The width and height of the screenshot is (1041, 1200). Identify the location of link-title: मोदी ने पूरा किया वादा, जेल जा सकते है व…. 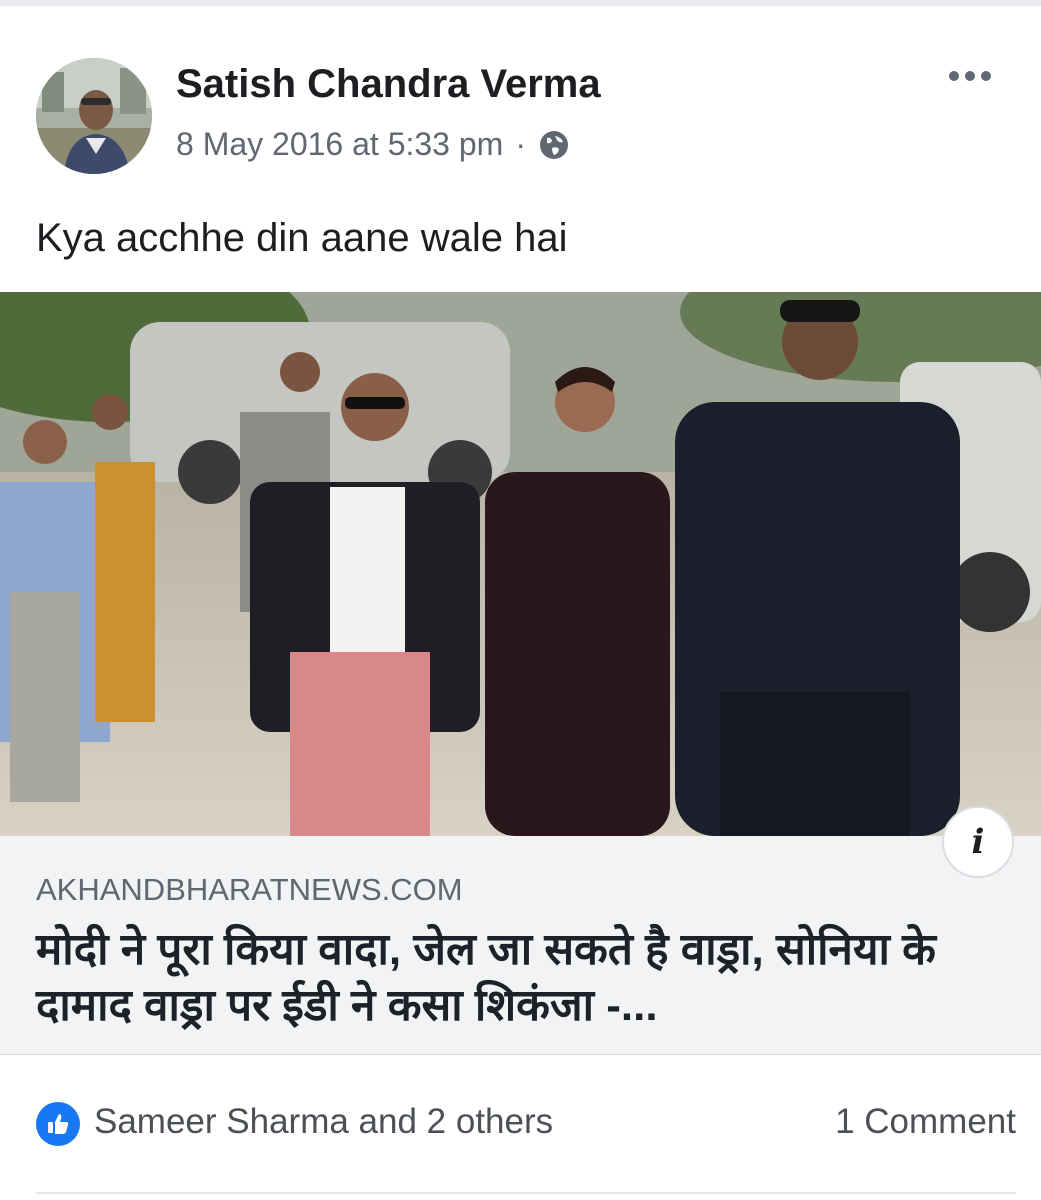
(526, 978).